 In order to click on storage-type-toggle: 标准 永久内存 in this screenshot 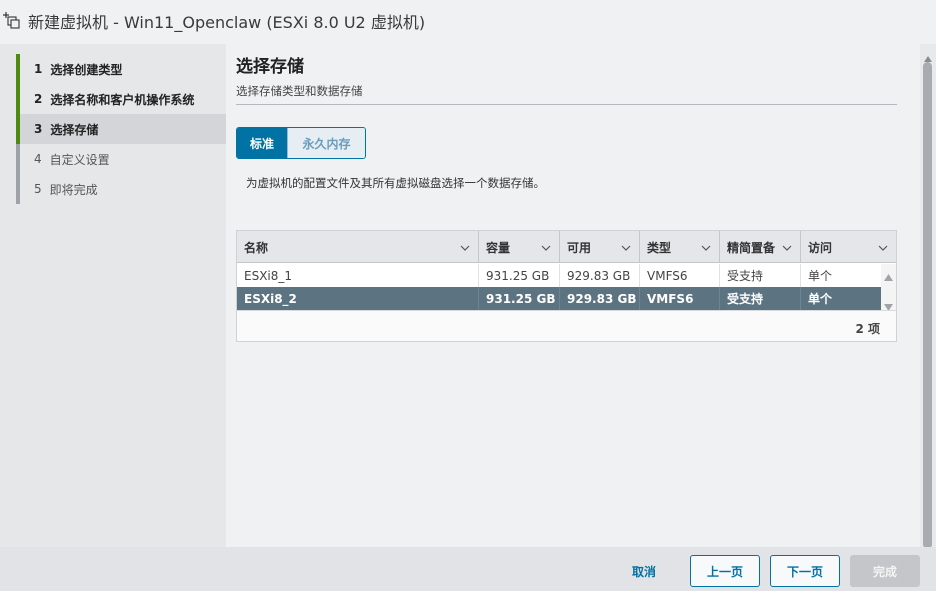, I will do `click(301, 143)`.